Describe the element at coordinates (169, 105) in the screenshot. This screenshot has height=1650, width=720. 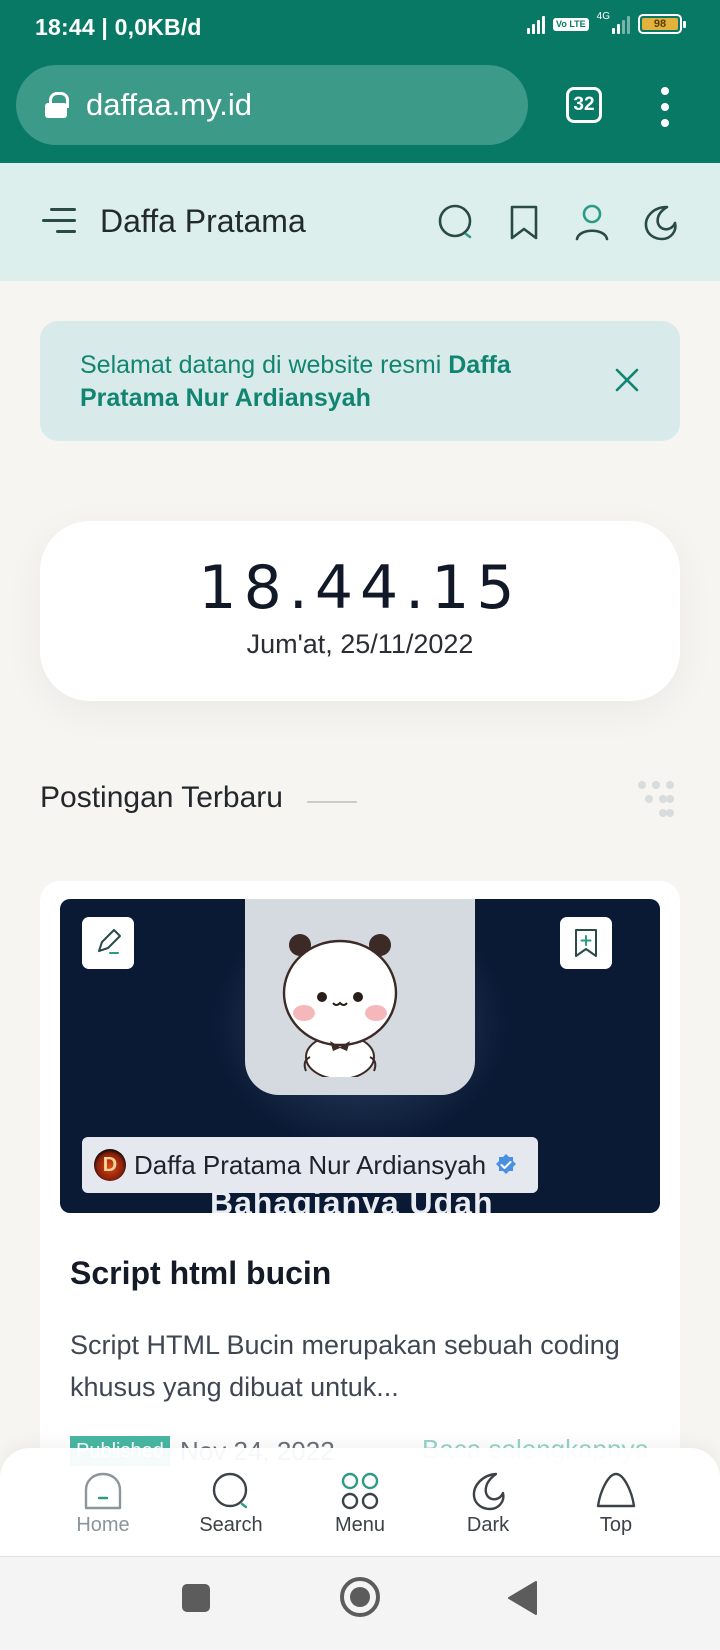
I see `url-text: daffaa.my.id` at that location.